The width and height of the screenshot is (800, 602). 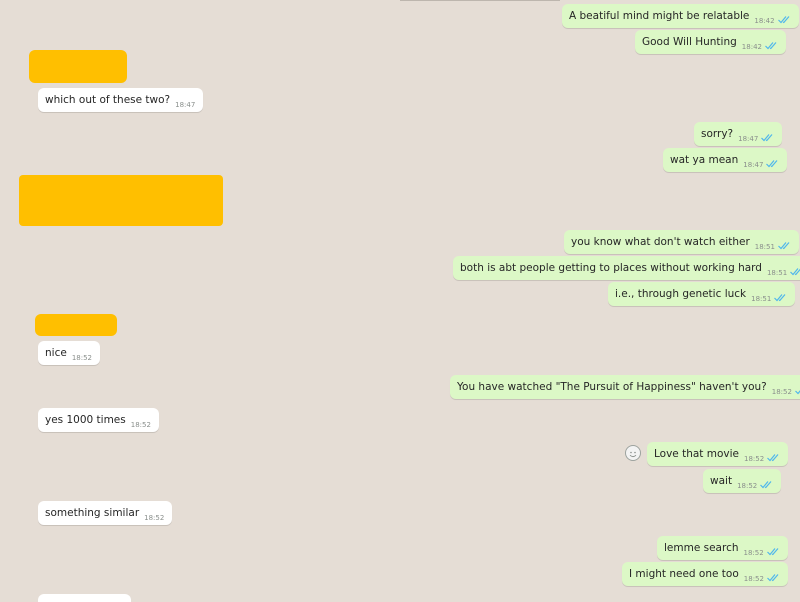 I want to click on message-text: something similar, so click(x=92, y=513).